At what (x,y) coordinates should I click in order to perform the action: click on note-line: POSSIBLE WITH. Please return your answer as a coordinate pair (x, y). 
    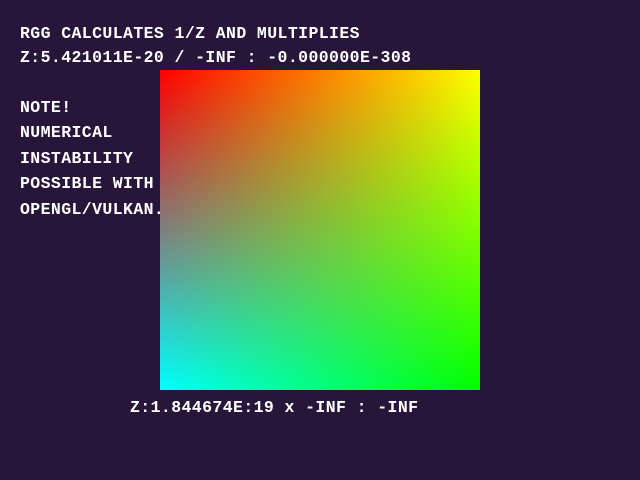
    Looking at the image, I should click on (87, 183).